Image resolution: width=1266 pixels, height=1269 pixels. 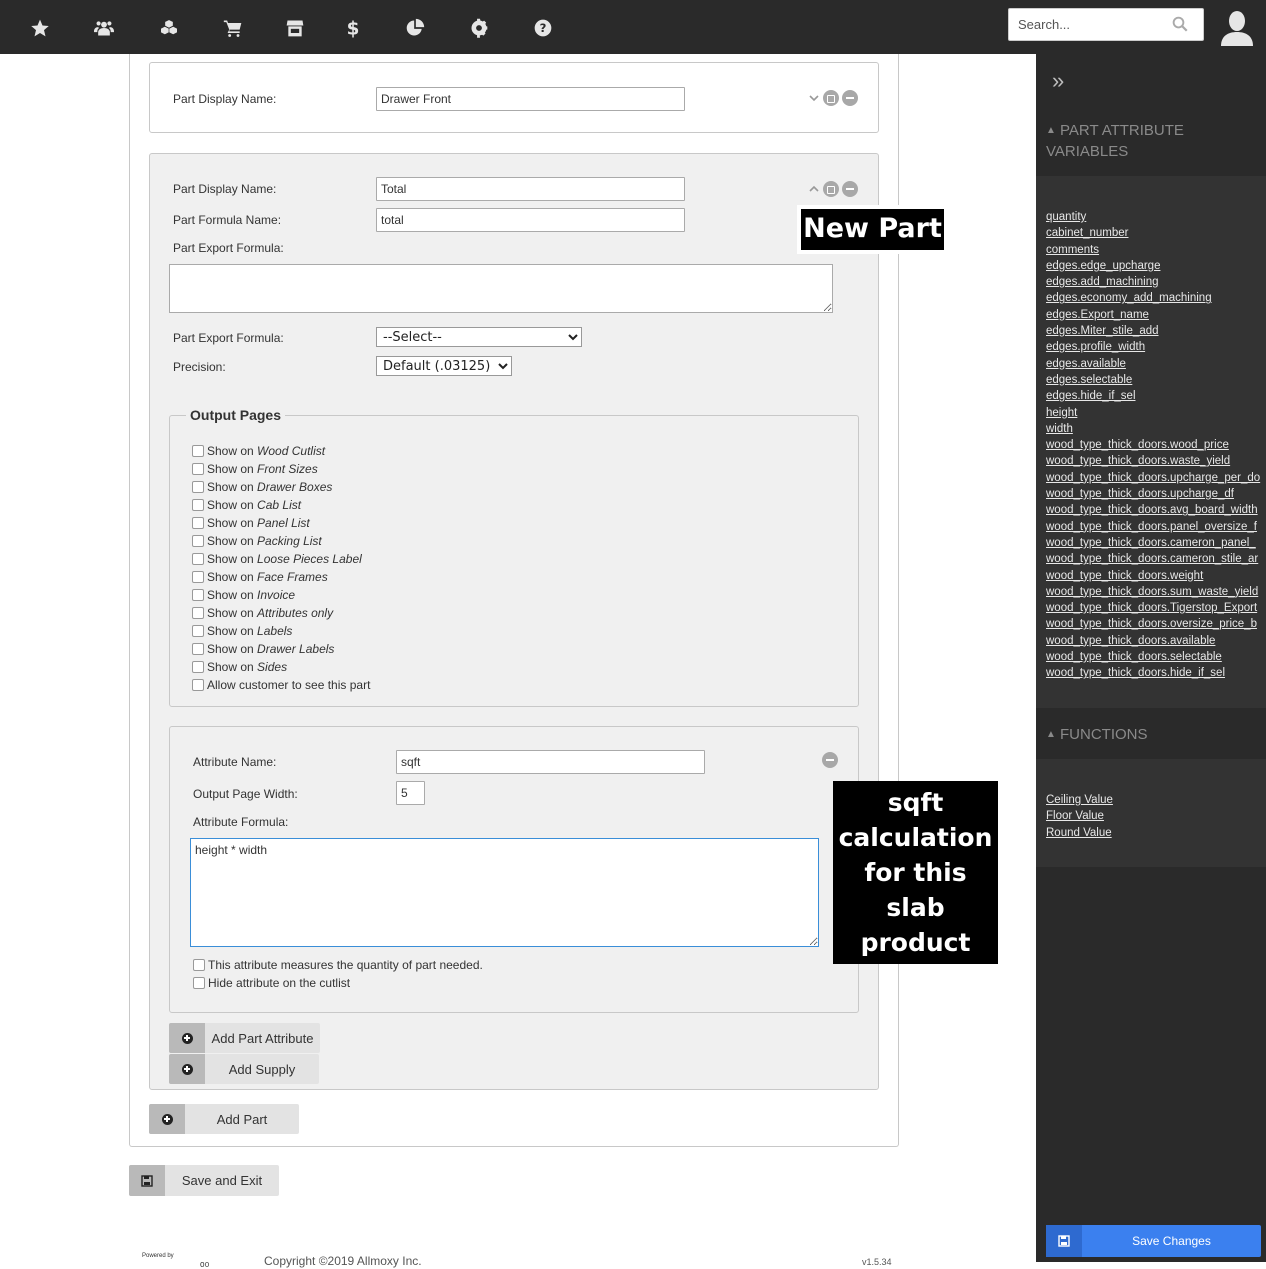 What do you see at coordinates (1156, 543) in the screenshot?
I see `variable-link: wood_type_thick_doors.cameron_panel_` at bounding box center [1156, 543].